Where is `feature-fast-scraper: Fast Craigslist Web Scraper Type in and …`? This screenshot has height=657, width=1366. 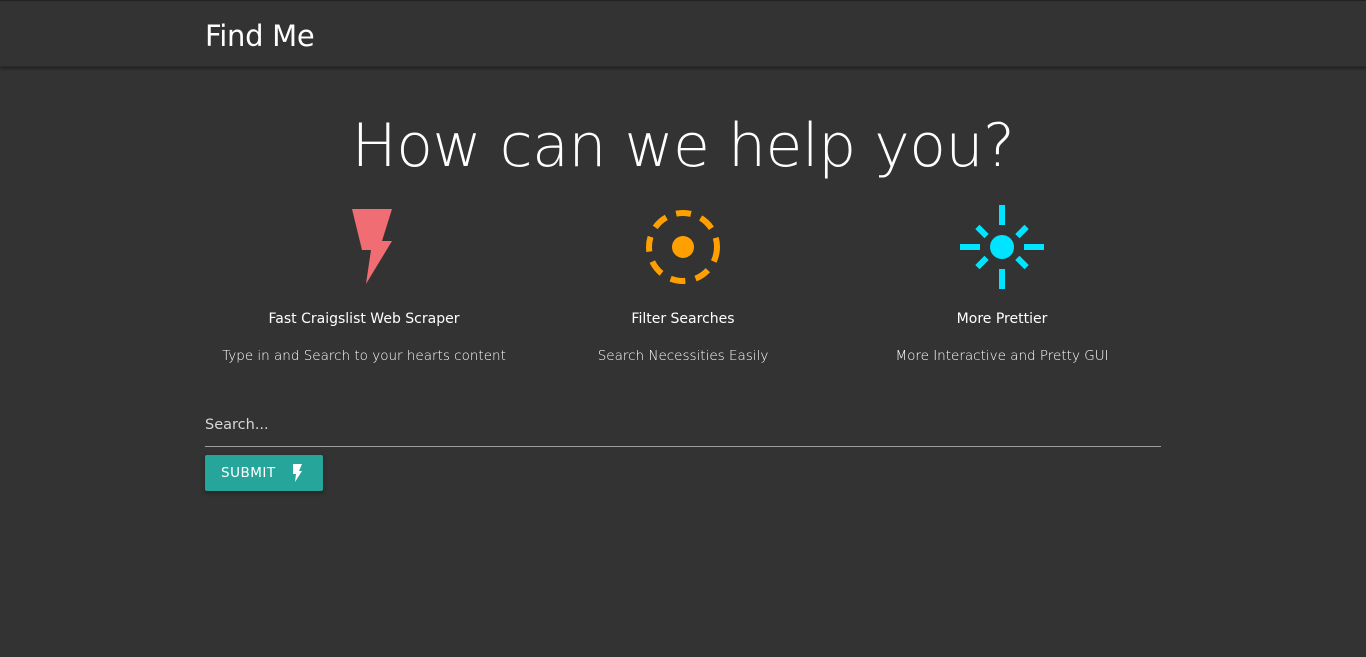 feature-fast-scraper: Fast Craigslist Web Scraper Type in and … is located at coordinates (364, 282).